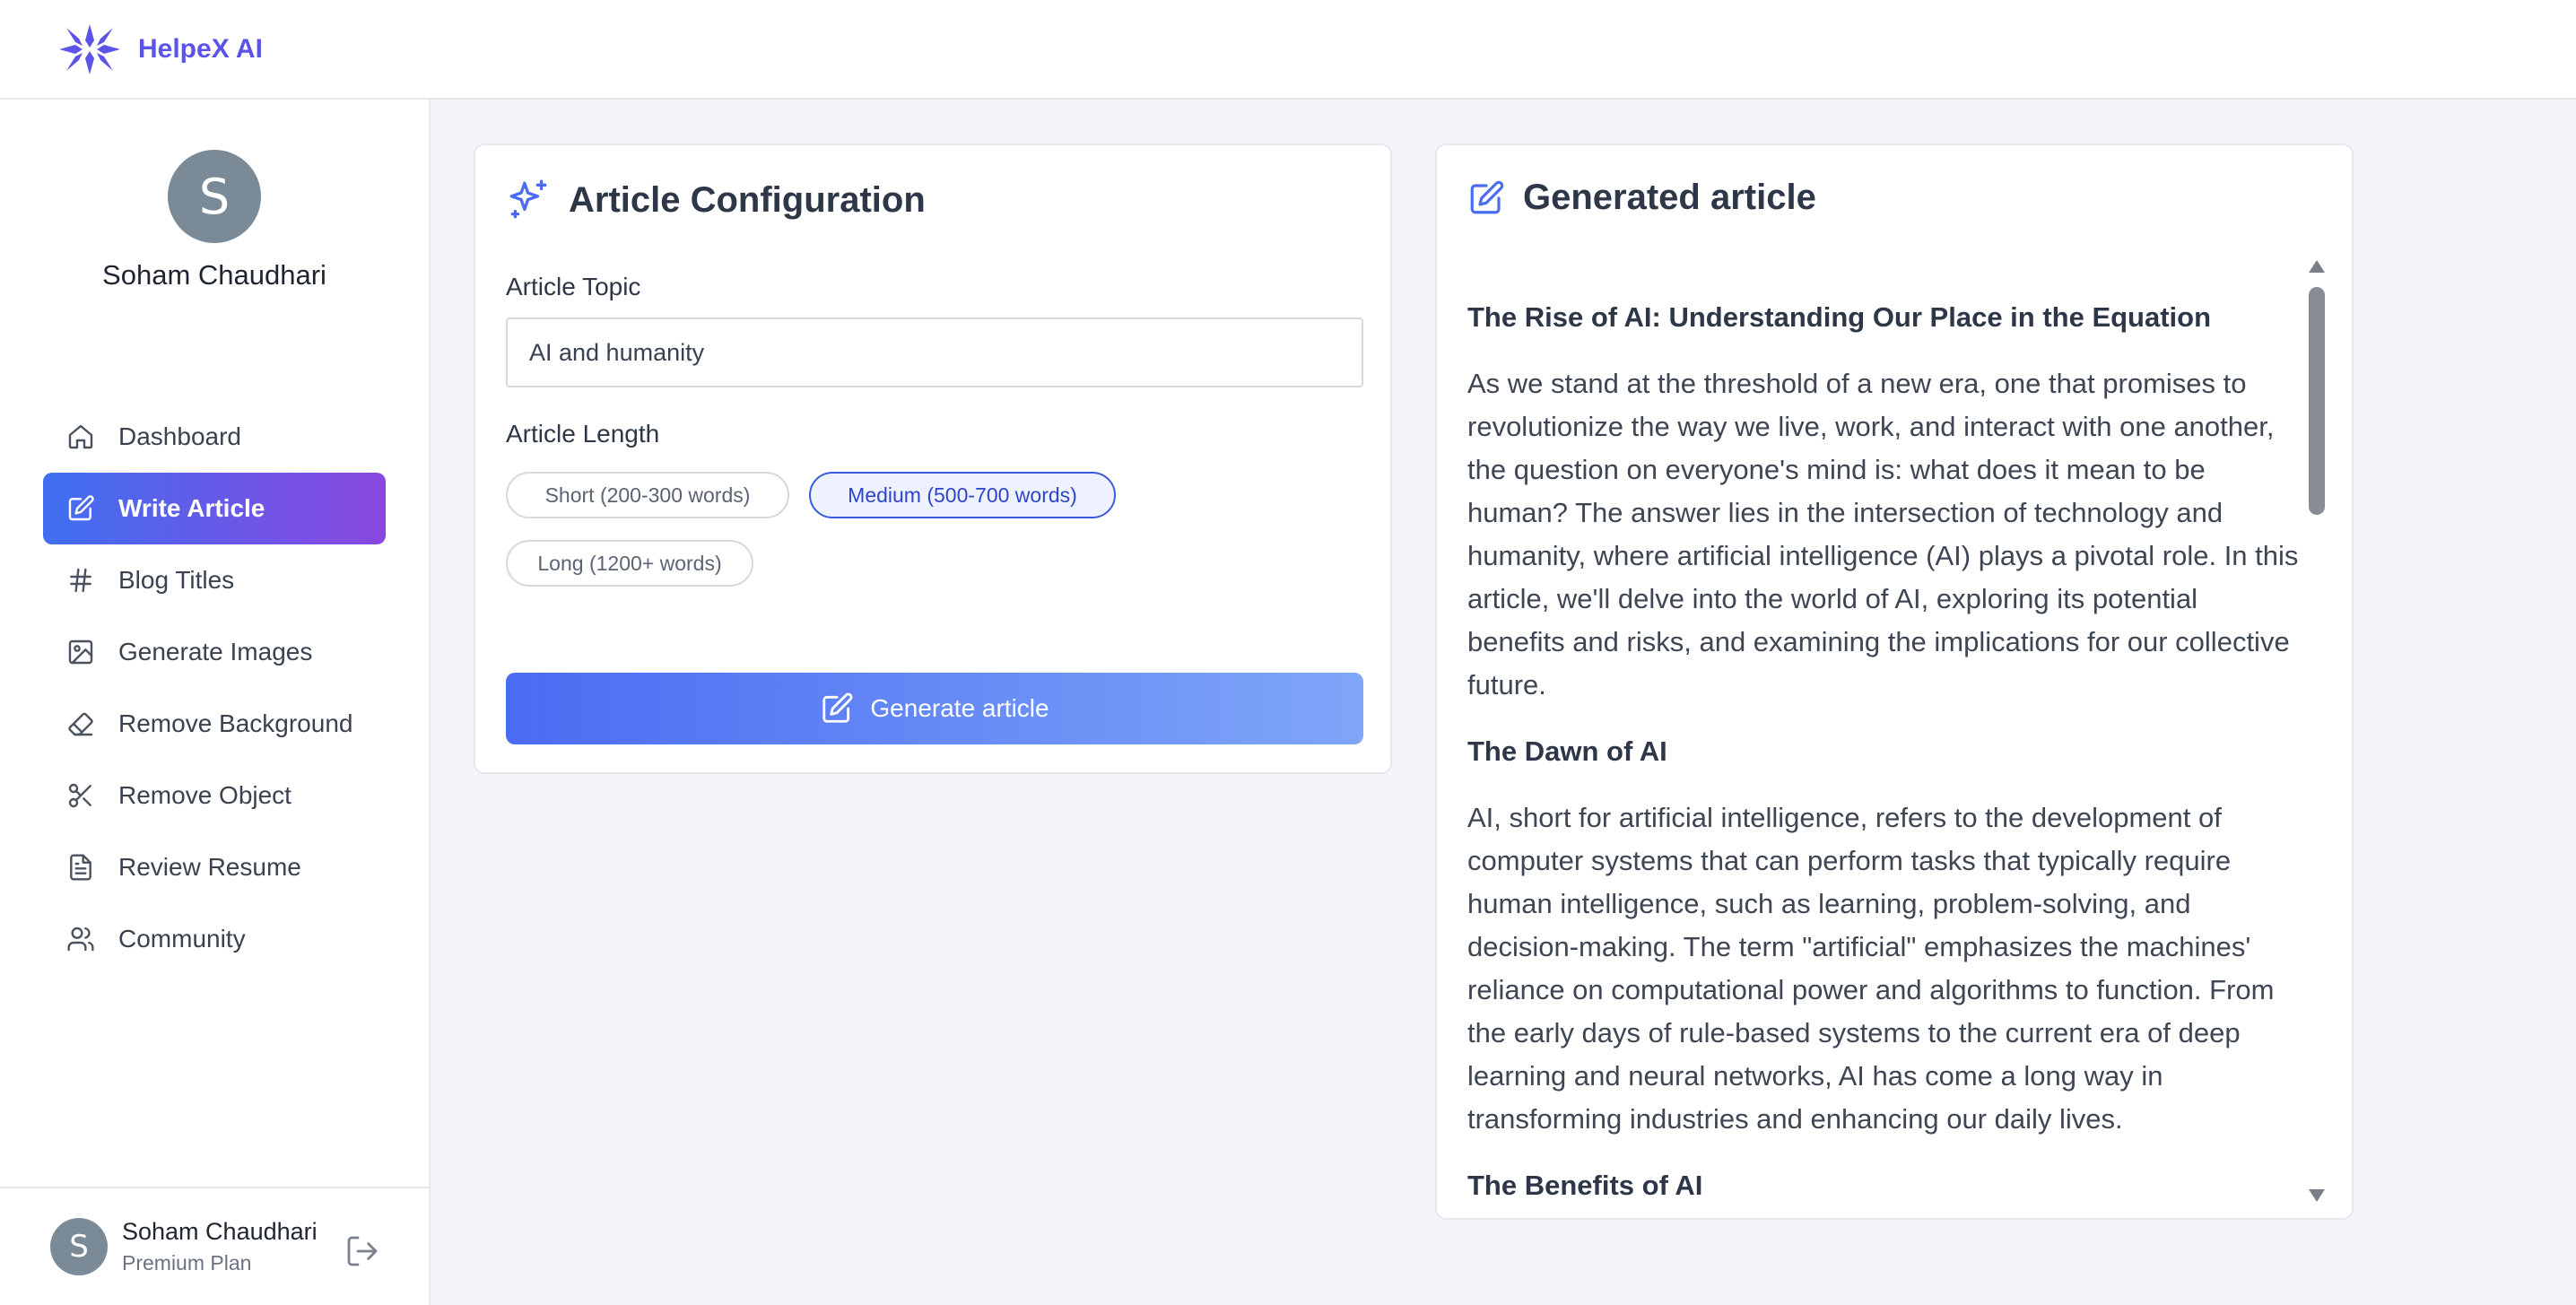 This screenshot has height=1305, width=2576. I want to click on profile-section: S Soham Chaudhari, so click(214, 221).